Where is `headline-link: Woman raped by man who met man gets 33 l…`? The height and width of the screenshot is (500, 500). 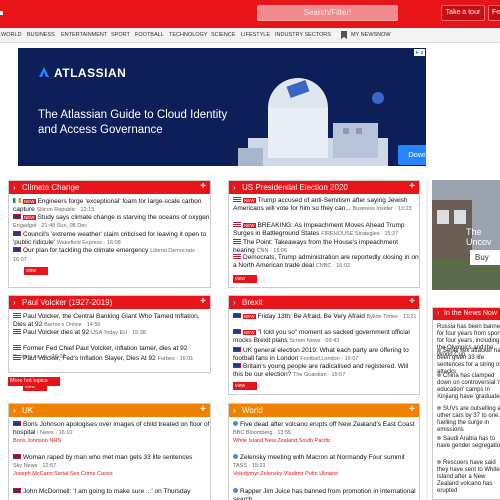 headline-link: Woman raped by man who met man gets 33 l… is located at coordinates (107, 457).